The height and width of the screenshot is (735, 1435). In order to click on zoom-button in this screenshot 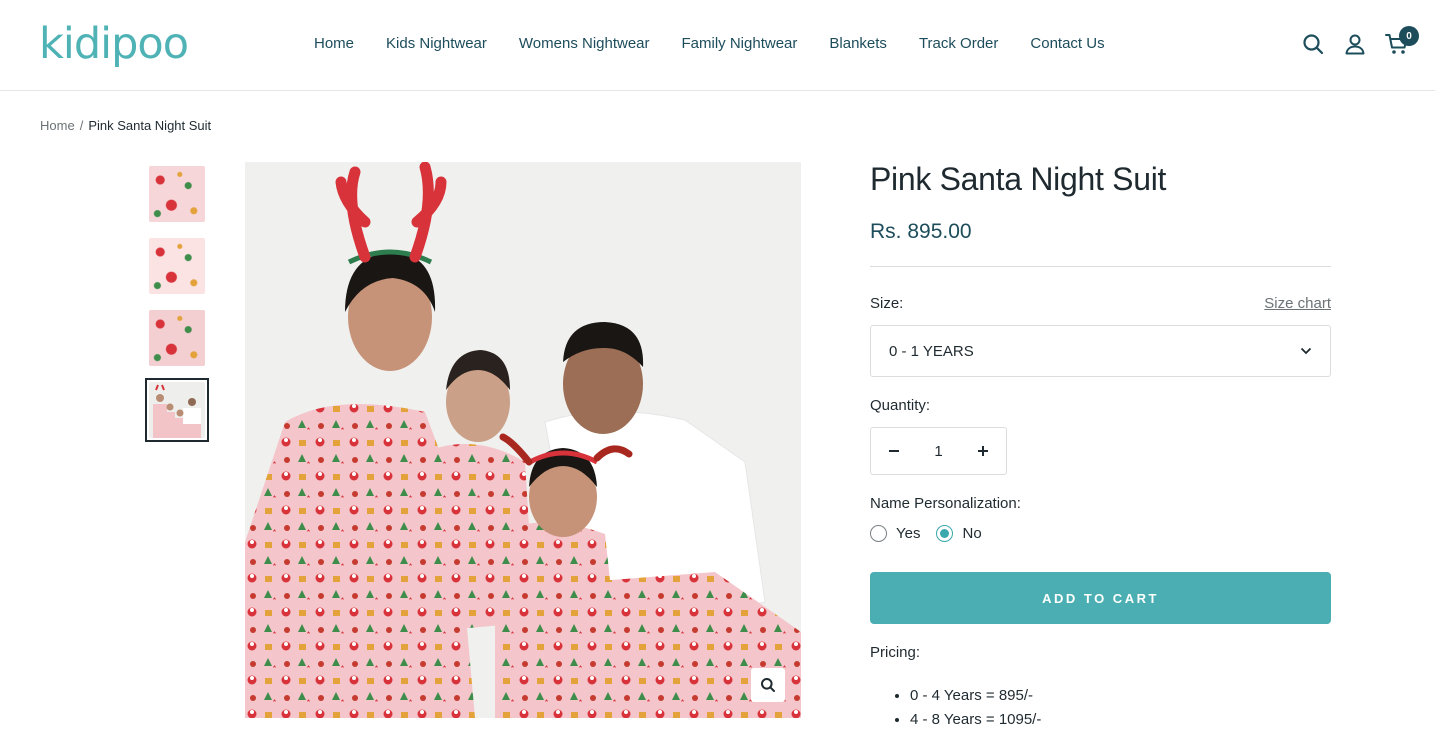, I will do `click(768, 685)`.